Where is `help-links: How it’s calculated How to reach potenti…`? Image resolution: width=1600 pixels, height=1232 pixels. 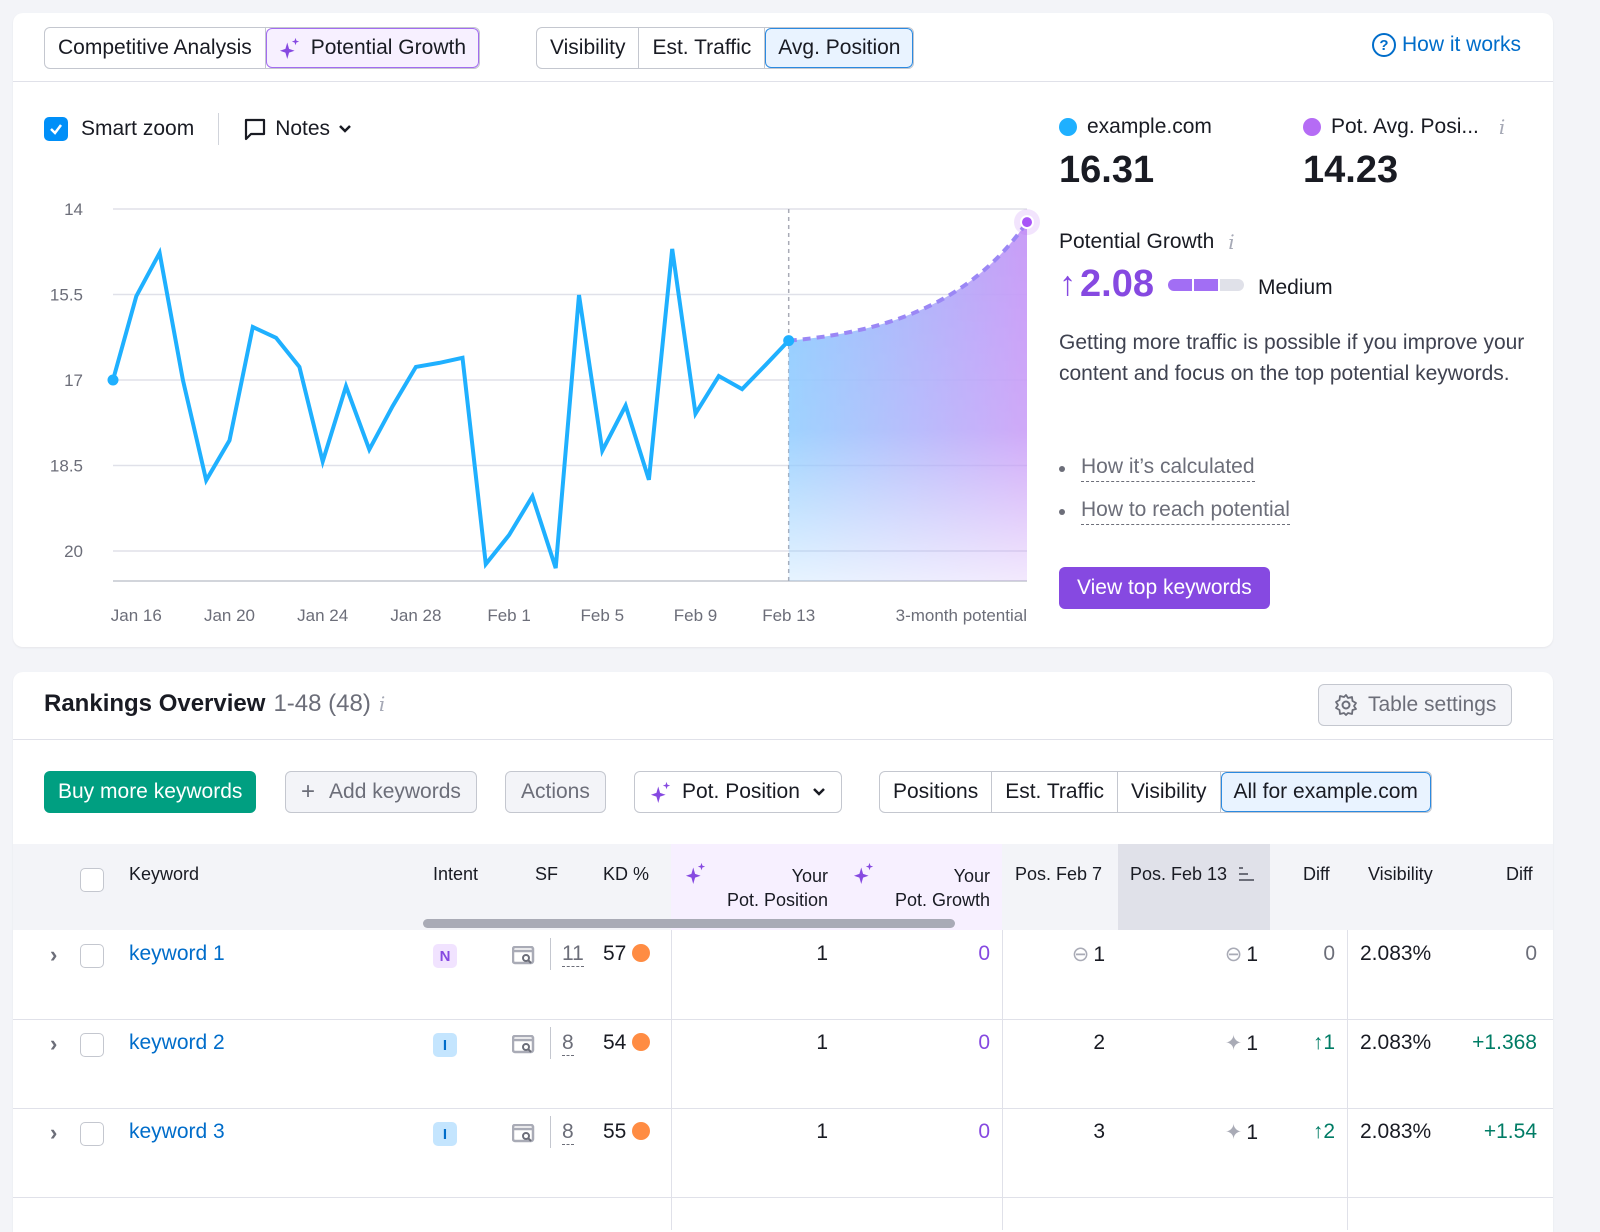 help-links: How it’s calculated How to reach potenti… is located at coordinates (1174, 498).